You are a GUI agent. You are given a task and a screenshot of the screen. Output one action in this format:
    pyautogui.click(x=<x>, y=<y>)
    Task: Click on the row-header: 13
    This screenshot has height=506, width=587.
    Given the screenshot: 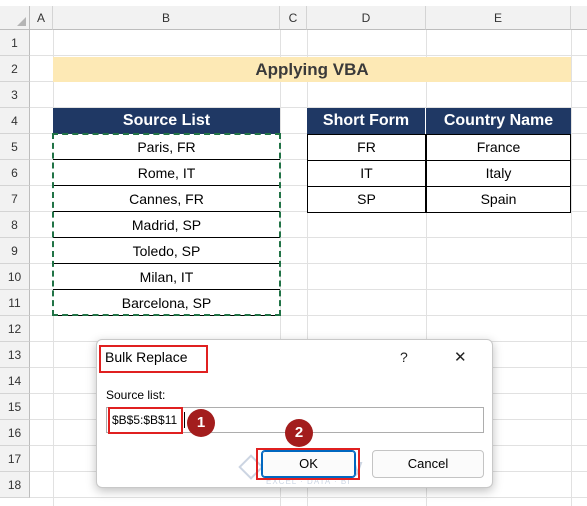 What is the action you would take?
    pyautogui.click(x=15, y=355)
    